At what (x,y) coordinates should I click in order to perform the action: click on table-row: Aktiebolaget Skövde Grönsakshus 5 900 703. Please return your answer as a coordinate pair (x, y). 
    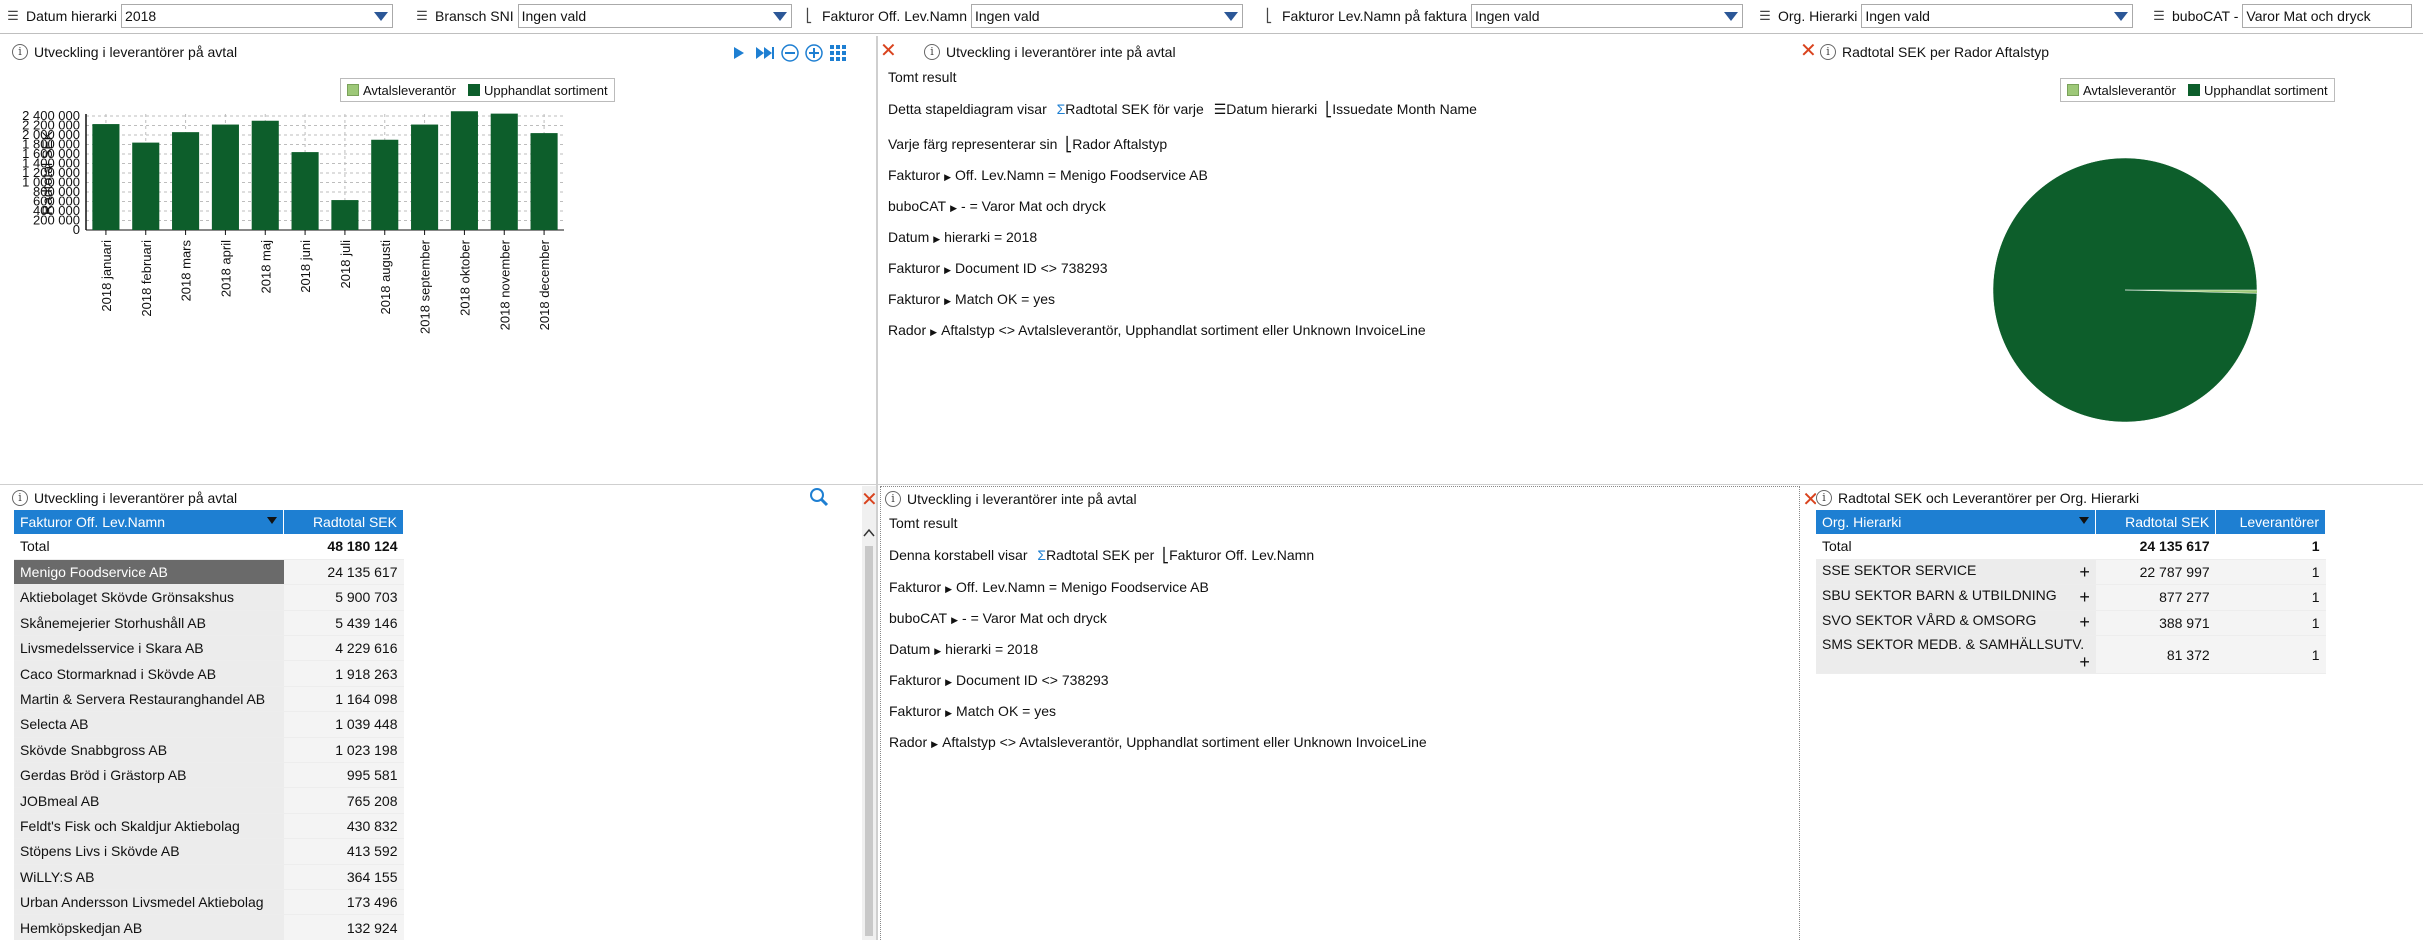
    Looking at the image, I should click on (209, 597).